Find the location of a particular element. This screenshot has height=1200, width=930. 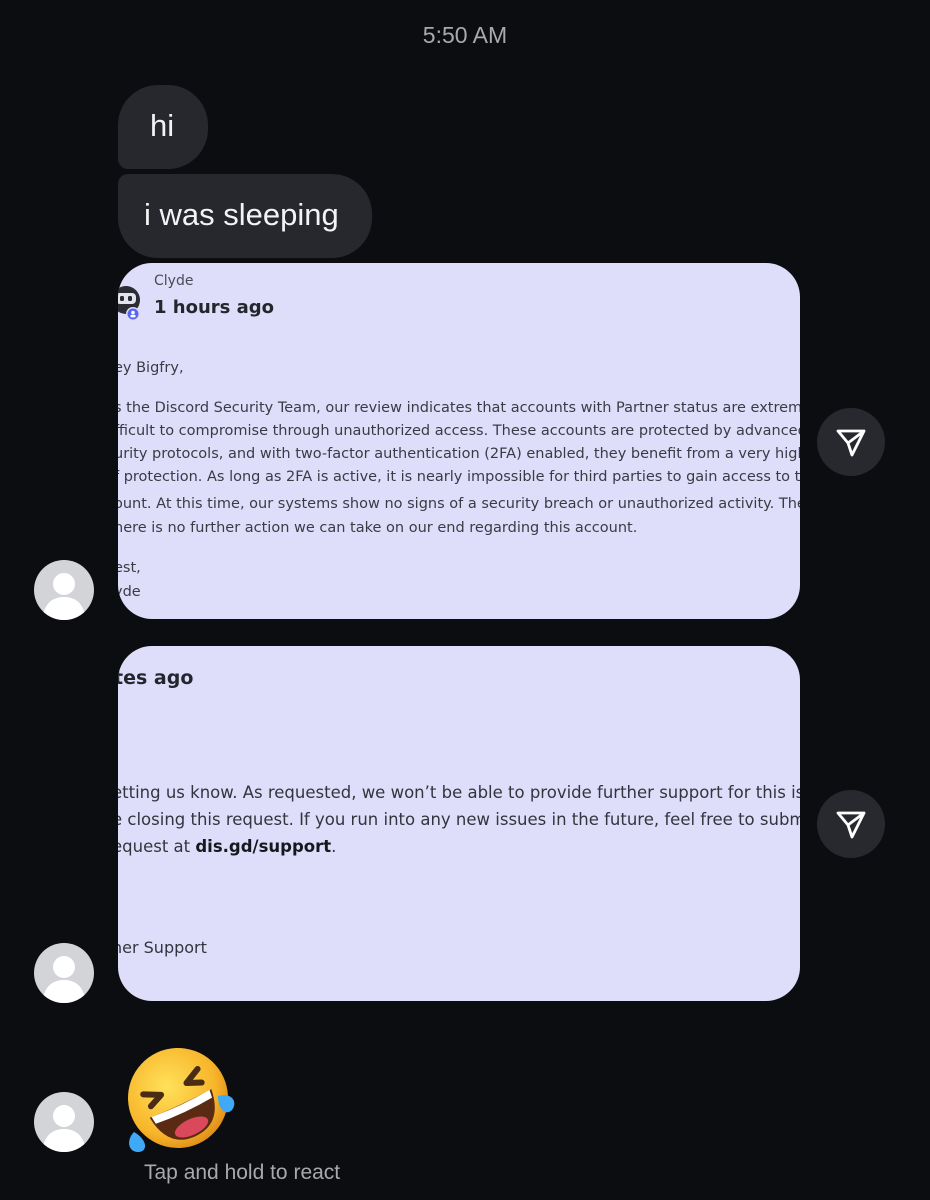

bot-avatar-icon is located at coordinates (132, 302).